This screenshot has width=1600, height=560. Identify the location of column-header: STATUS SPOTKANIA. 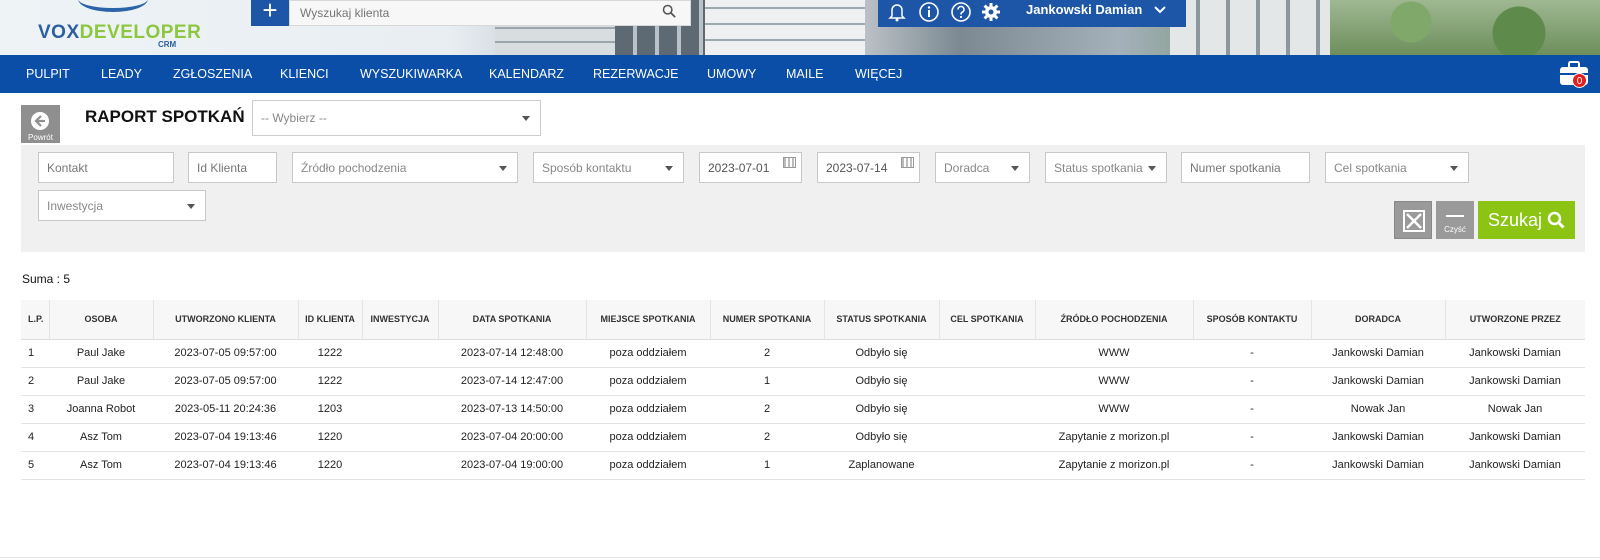
(882, 320).